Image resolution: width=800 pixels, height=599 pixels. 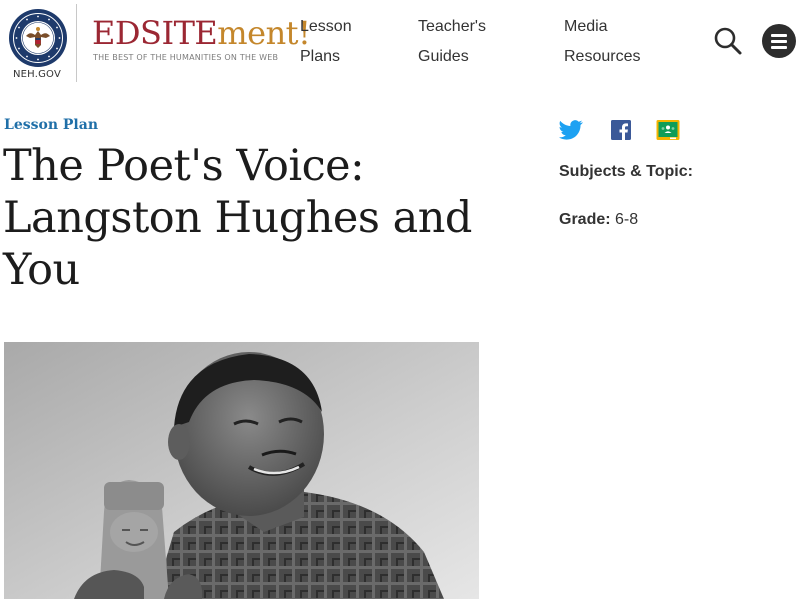 I want to click on nav-teachers-guides-line1: Teacher's, so click(x=452, y=26).